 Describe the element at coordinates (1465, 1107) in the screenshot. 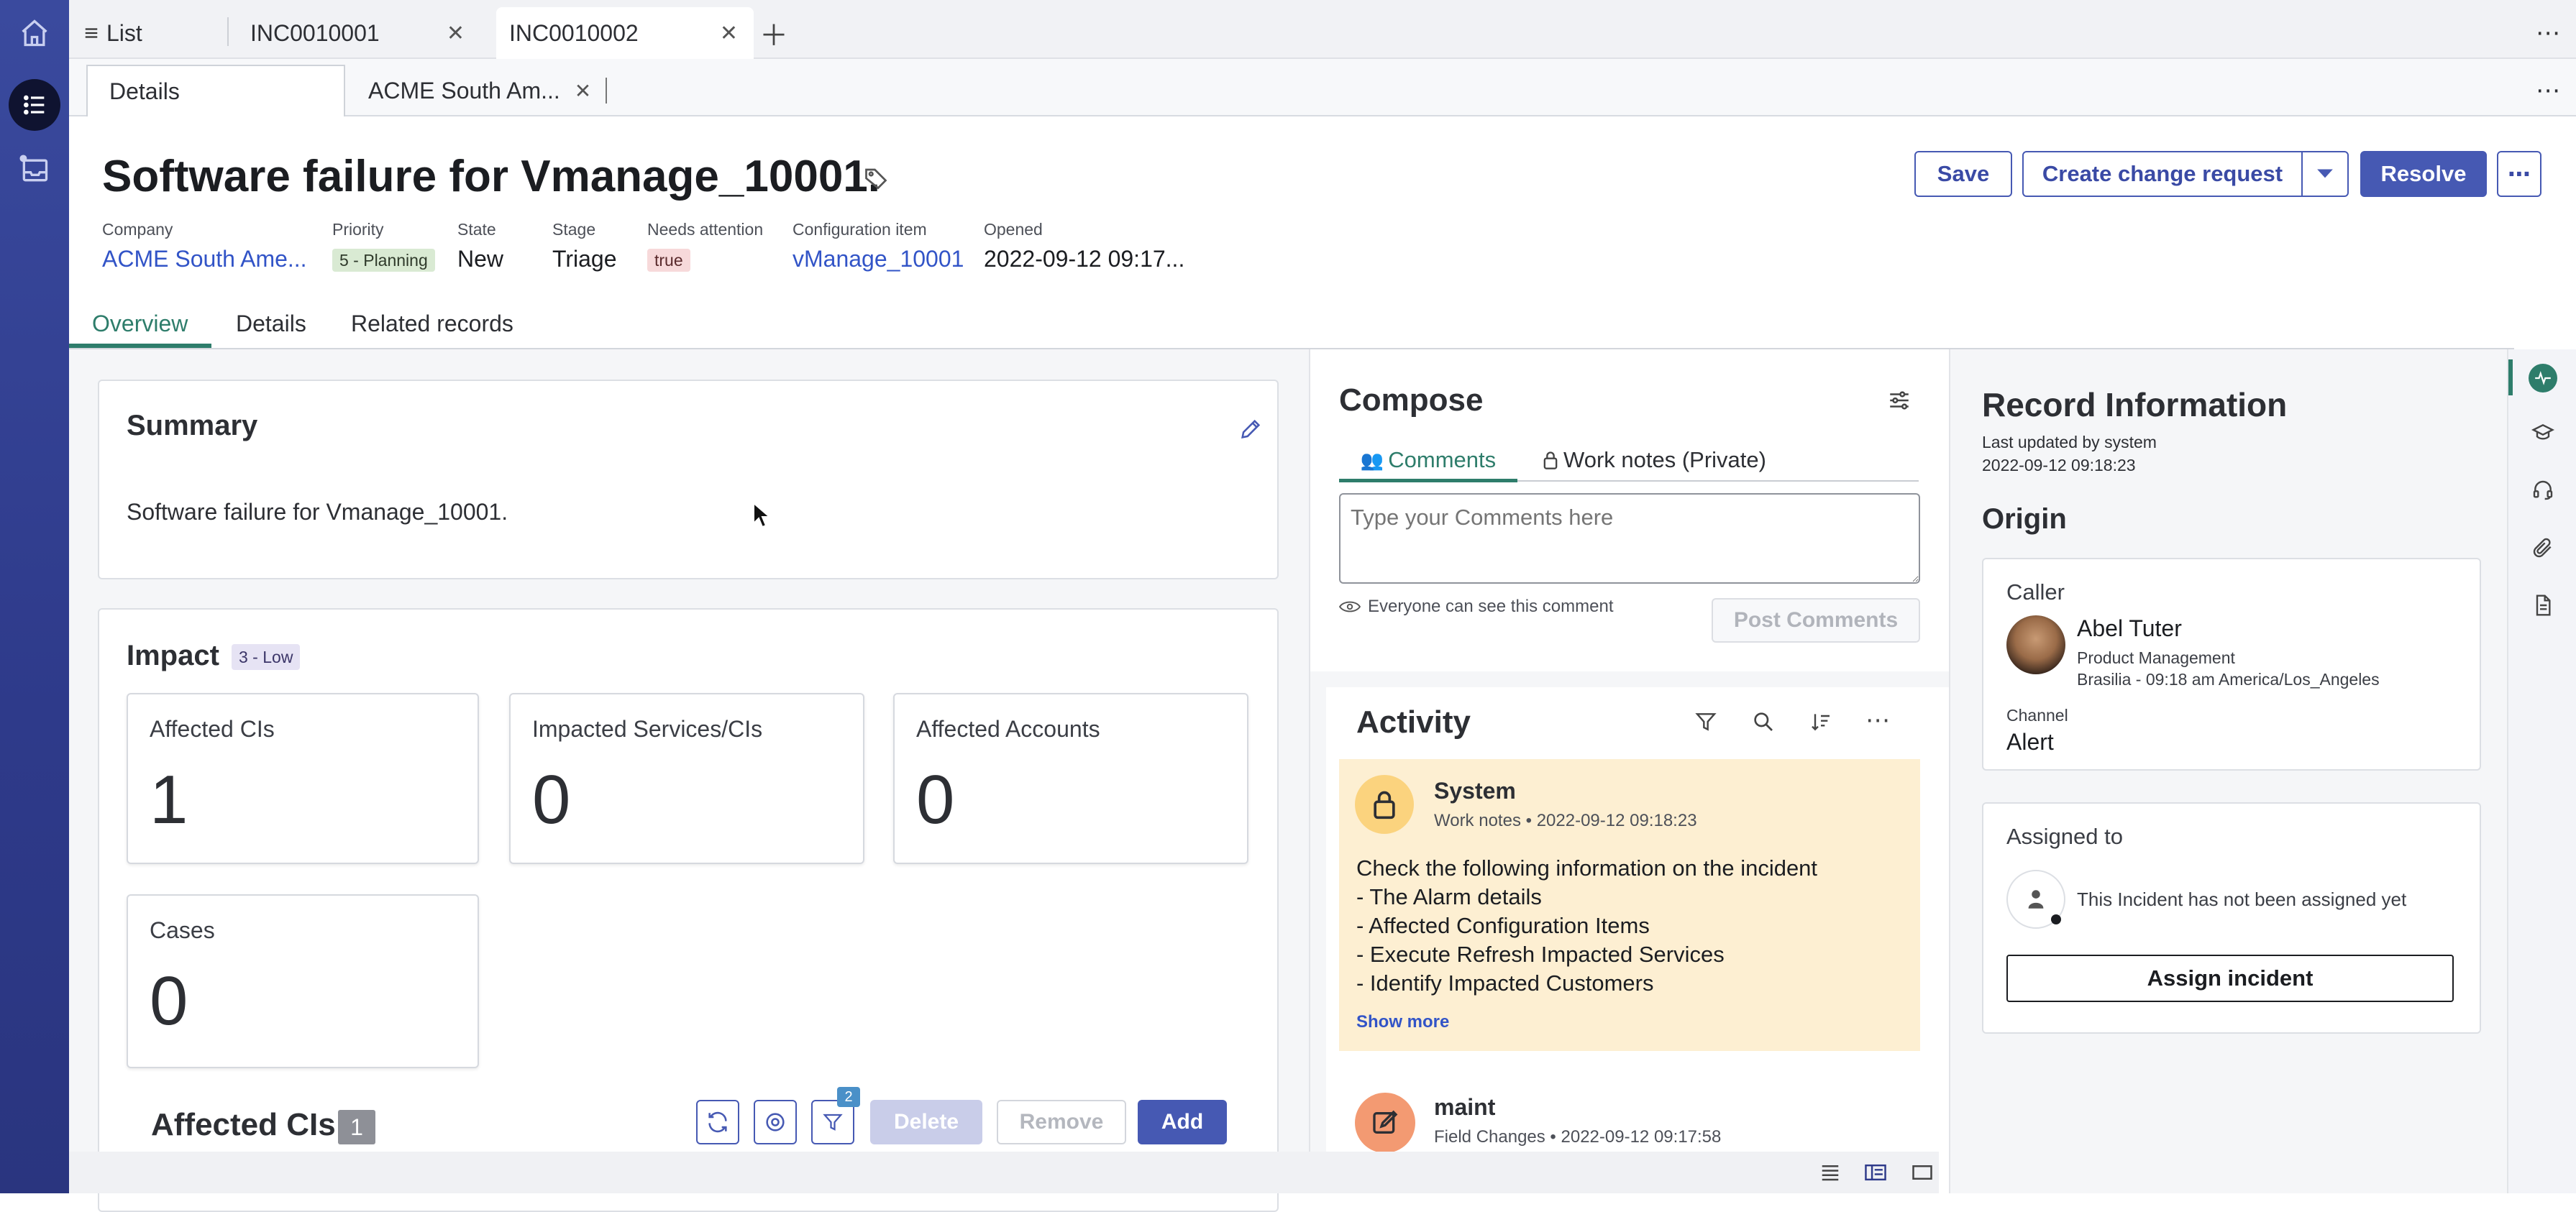

I see `entry-author: maint` at that location.